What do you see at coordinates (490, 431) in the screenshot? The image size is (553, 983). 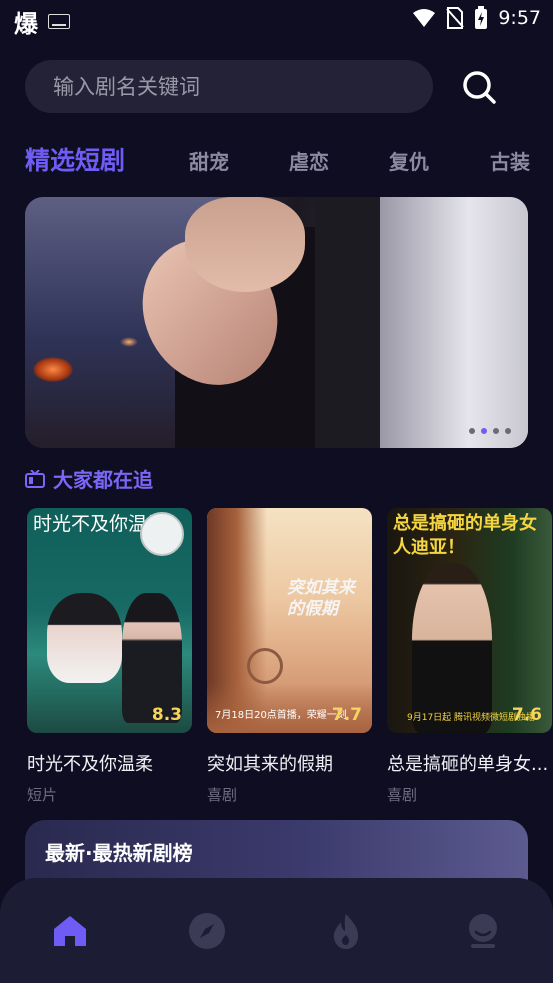 I see `carousel-indicator` at bounding box center [490, 431].